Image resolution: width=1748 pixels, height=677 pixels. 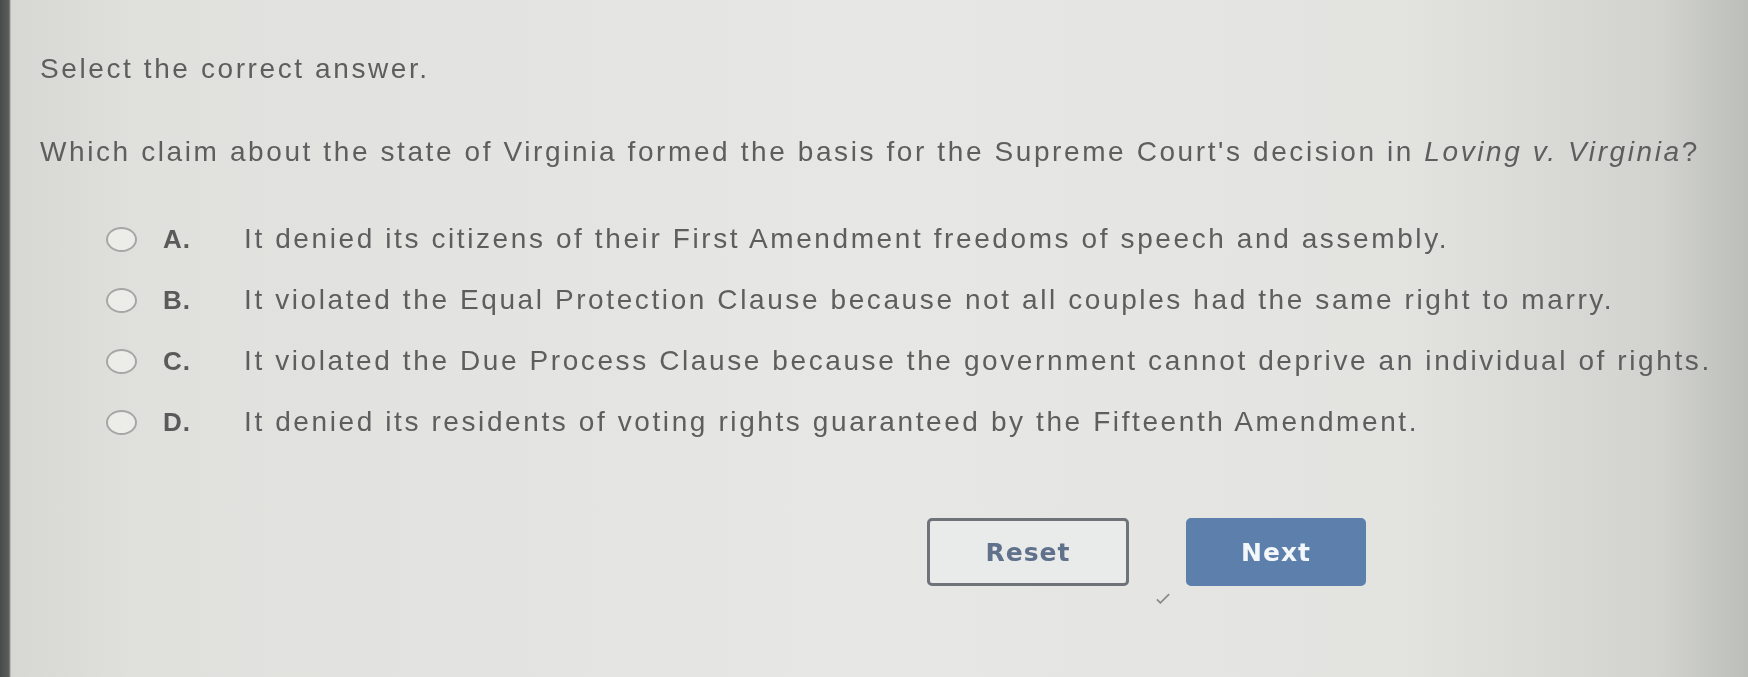 I want to click on option-letter: C., so click(x=177, y=361).